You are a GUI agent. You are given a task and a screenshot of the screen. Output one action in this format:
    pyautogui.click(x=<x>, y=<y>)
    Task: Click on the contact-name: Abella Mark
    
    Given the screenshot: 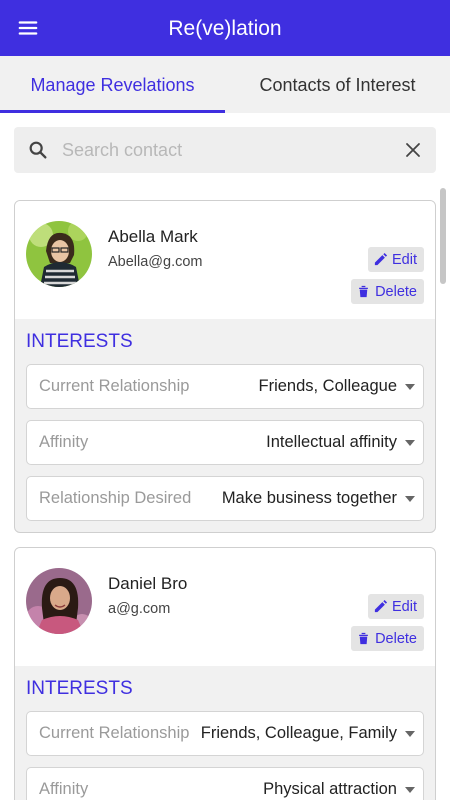 What is the action you would take?
    pyautogui.click(x=153, y=236)
    